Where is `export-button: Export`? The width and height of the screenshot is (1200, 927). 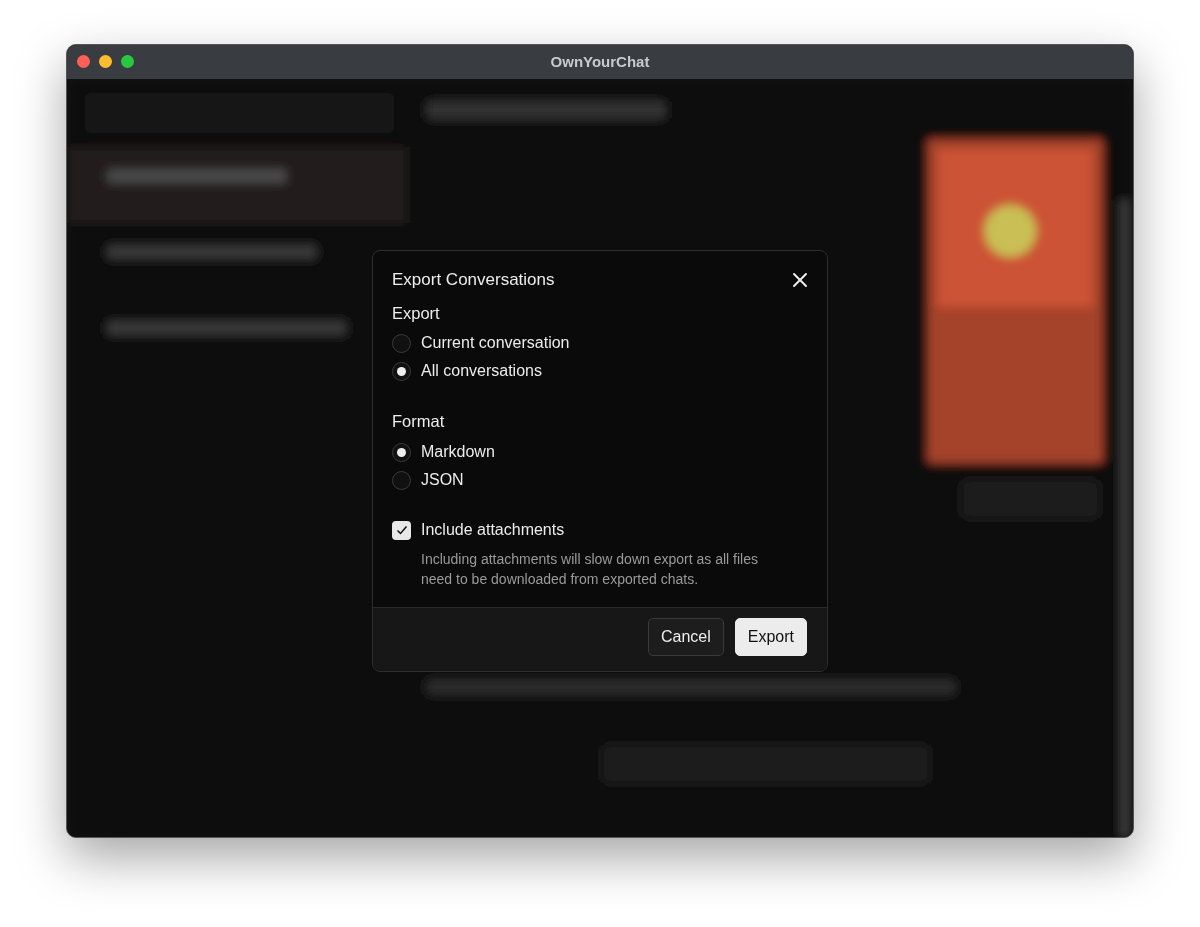 export-button: Export is located at coordinates (770, 637).